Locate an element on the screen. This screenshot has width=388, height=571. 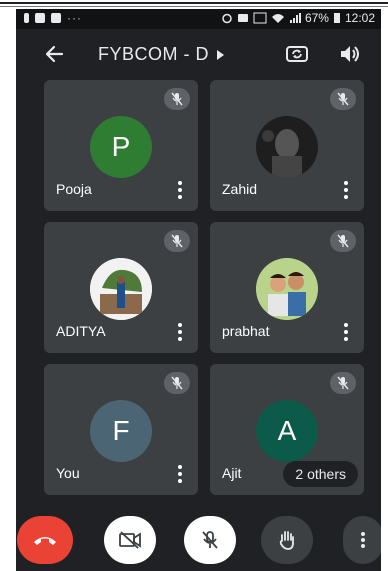
more-vert-icon is located at coordinates (363, 540).